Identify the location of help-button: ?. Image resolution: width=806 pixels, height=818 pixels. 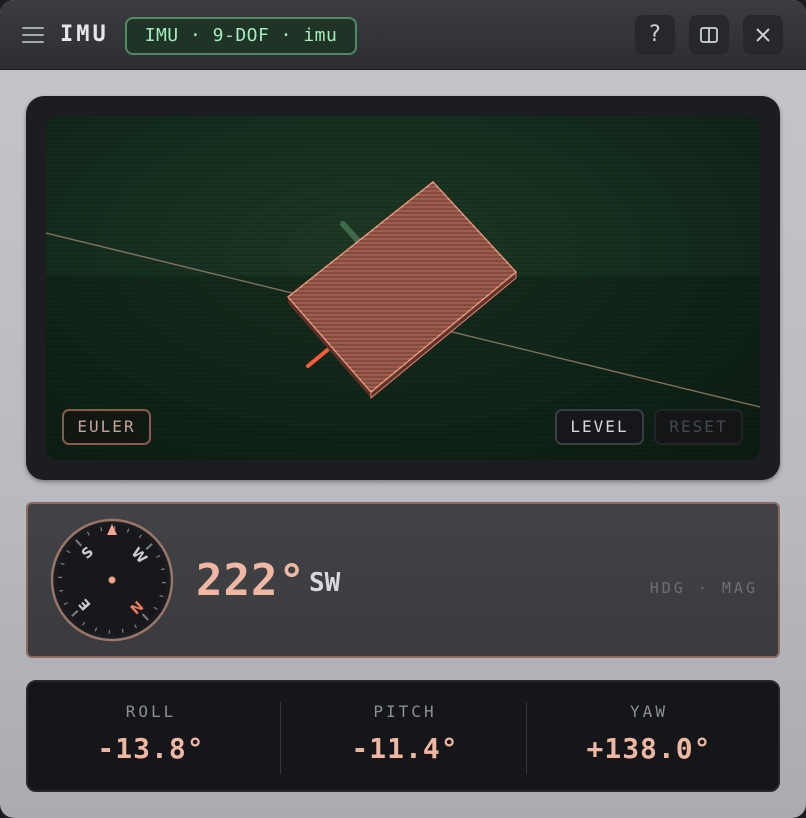
(655, 35).